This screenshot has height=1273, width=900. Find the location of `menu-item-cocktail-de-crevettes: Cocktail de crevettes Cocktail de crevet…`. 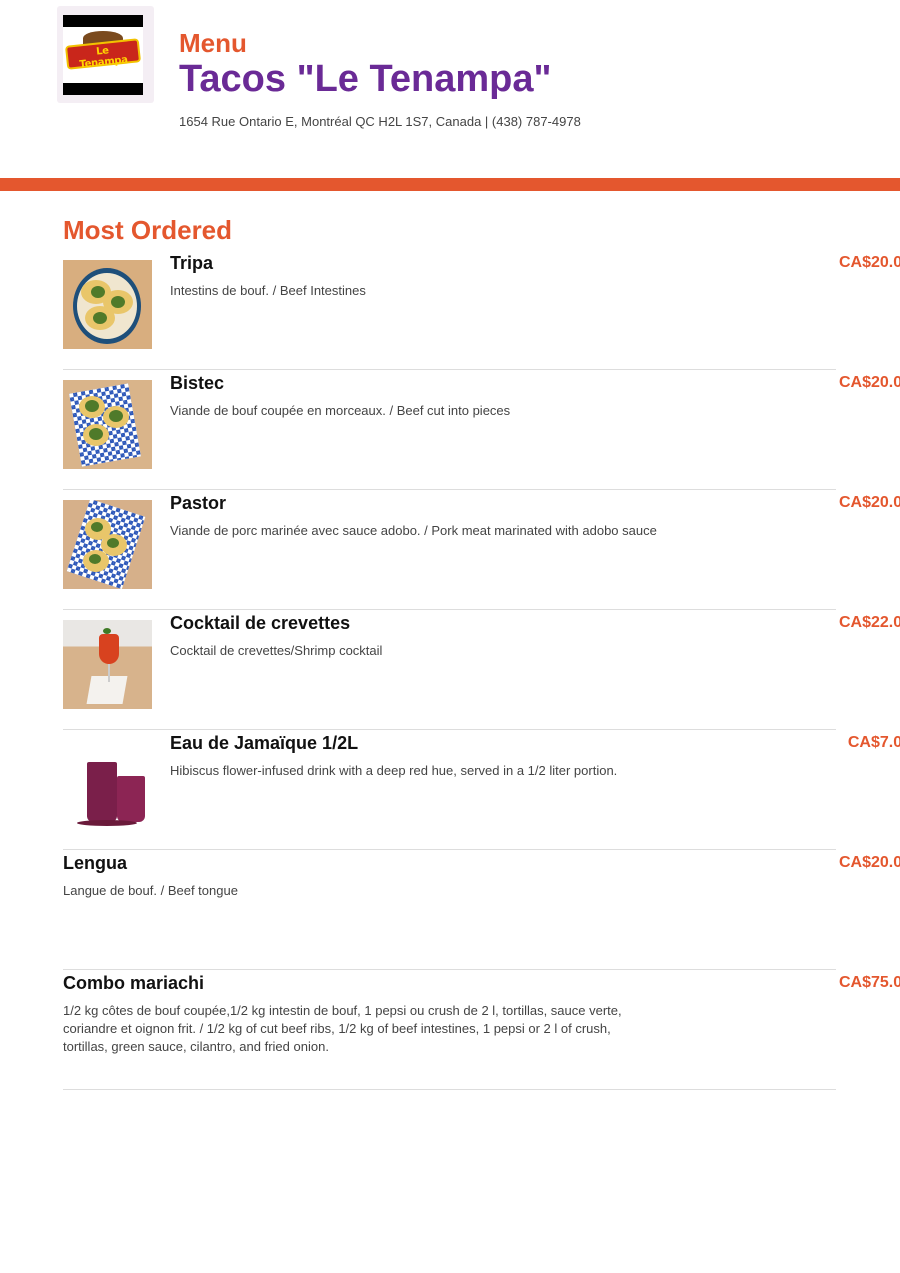

menu-item-cocktail-de-crevettes: Cocktail de crevettes Cocktail de crevet… is located at coordinates (481, 670).